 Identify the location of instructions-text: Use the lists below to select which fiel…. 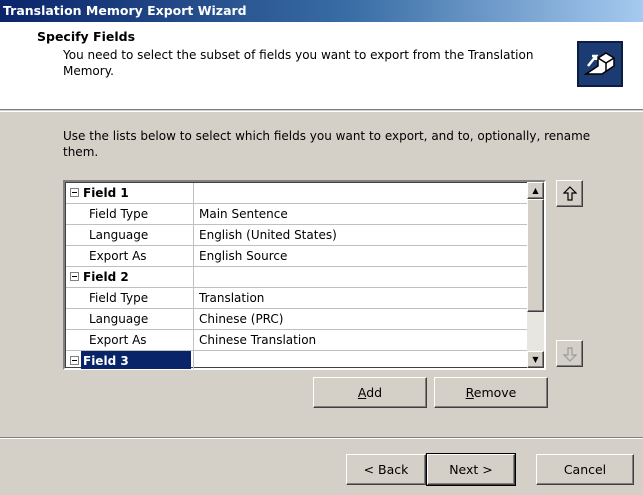
(327, 144).